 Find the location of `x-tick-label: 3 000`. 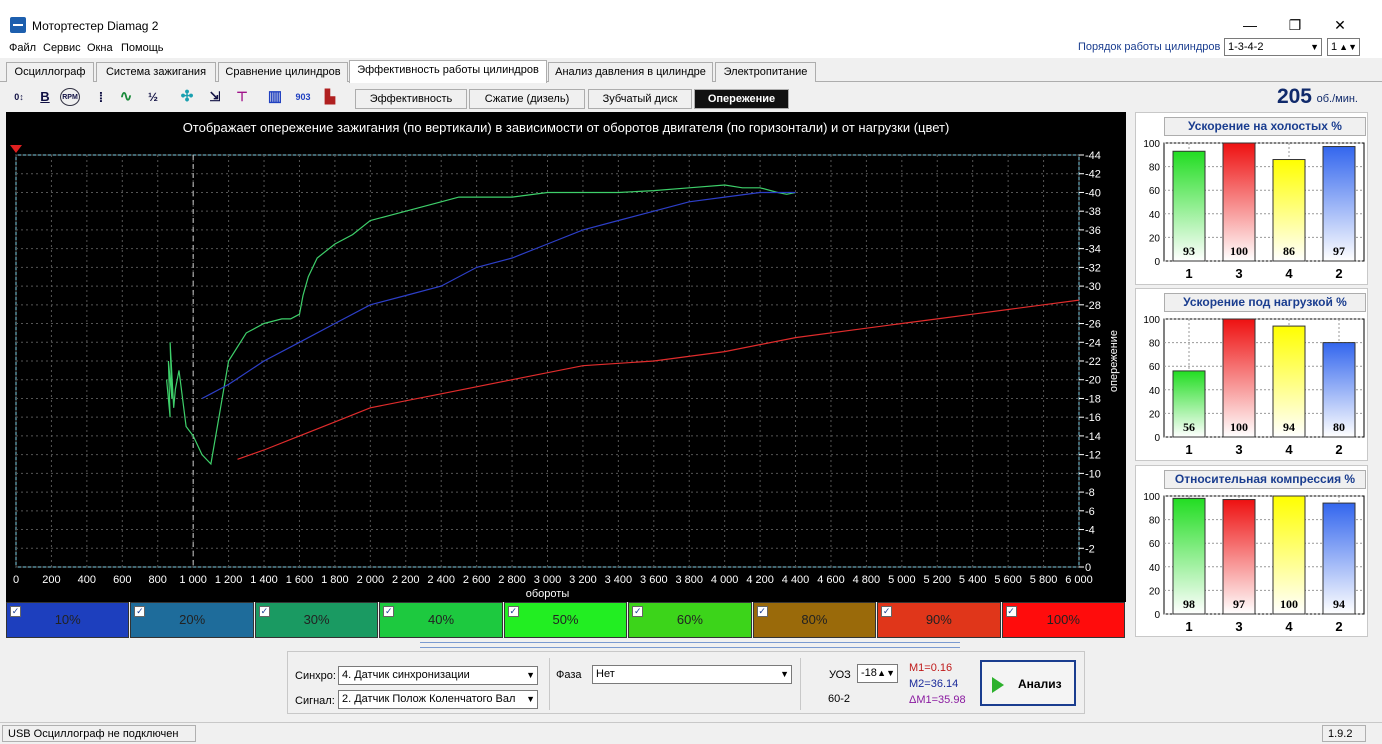

x-tick-label: 3 000 is located at coordinates (548, 580).